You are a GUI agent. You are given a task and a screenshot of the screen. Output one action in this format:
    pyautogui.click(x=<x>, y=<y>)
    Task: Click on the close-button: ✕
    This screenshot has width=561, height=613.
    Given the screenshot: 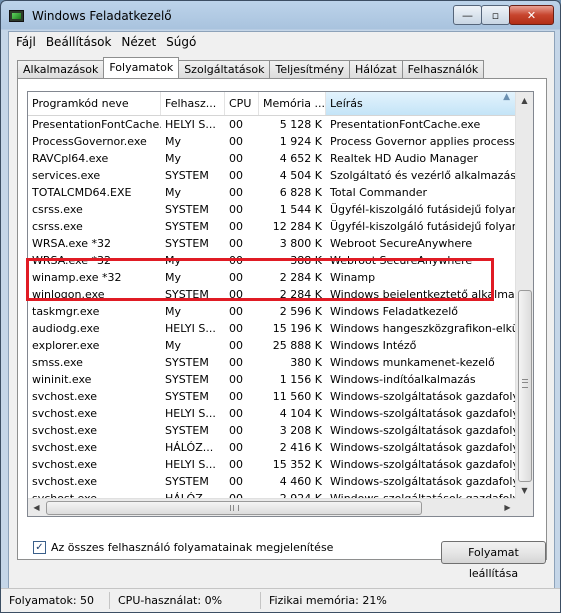 What is the action you would take?
    pyautogui.click(x=531, y=15)
    